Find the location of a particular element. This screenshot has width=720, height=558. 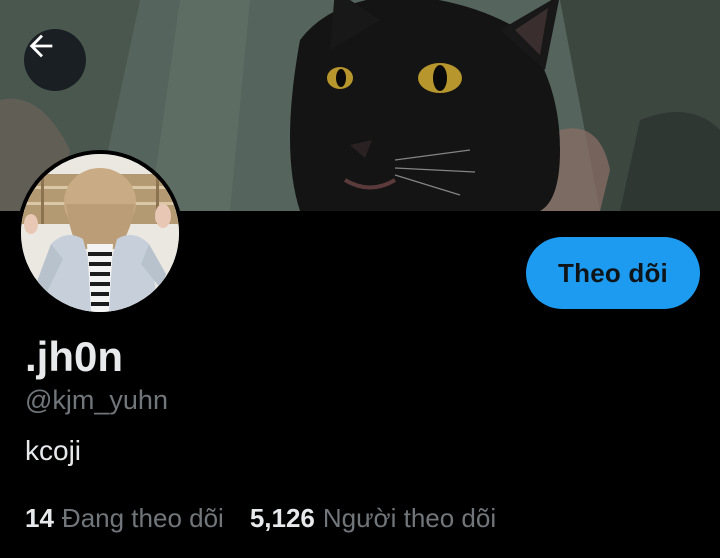

arrow-left-icon is located at coordinates (41, 46).